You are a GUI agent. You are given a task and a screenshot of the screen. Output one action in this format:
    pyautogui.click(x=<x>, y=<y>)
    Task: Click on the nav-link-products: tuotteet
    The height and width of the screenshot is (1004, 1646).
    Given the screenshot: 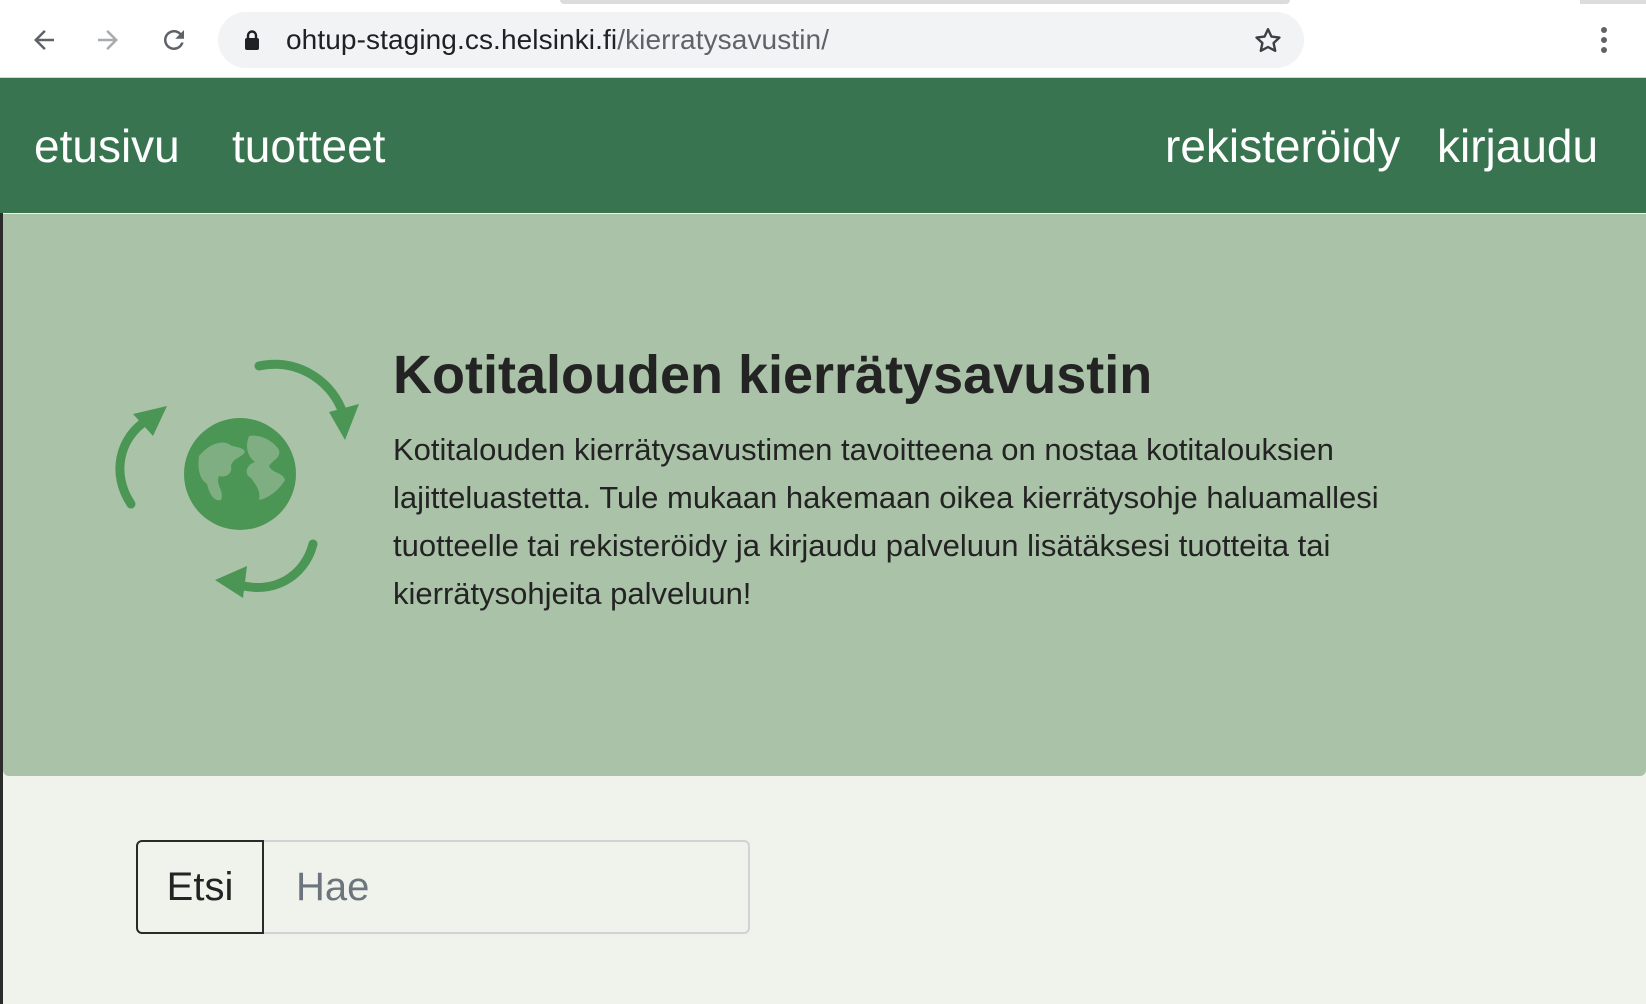 What is the action you would take?
    pyautogui.click(x=308, y=146)
    